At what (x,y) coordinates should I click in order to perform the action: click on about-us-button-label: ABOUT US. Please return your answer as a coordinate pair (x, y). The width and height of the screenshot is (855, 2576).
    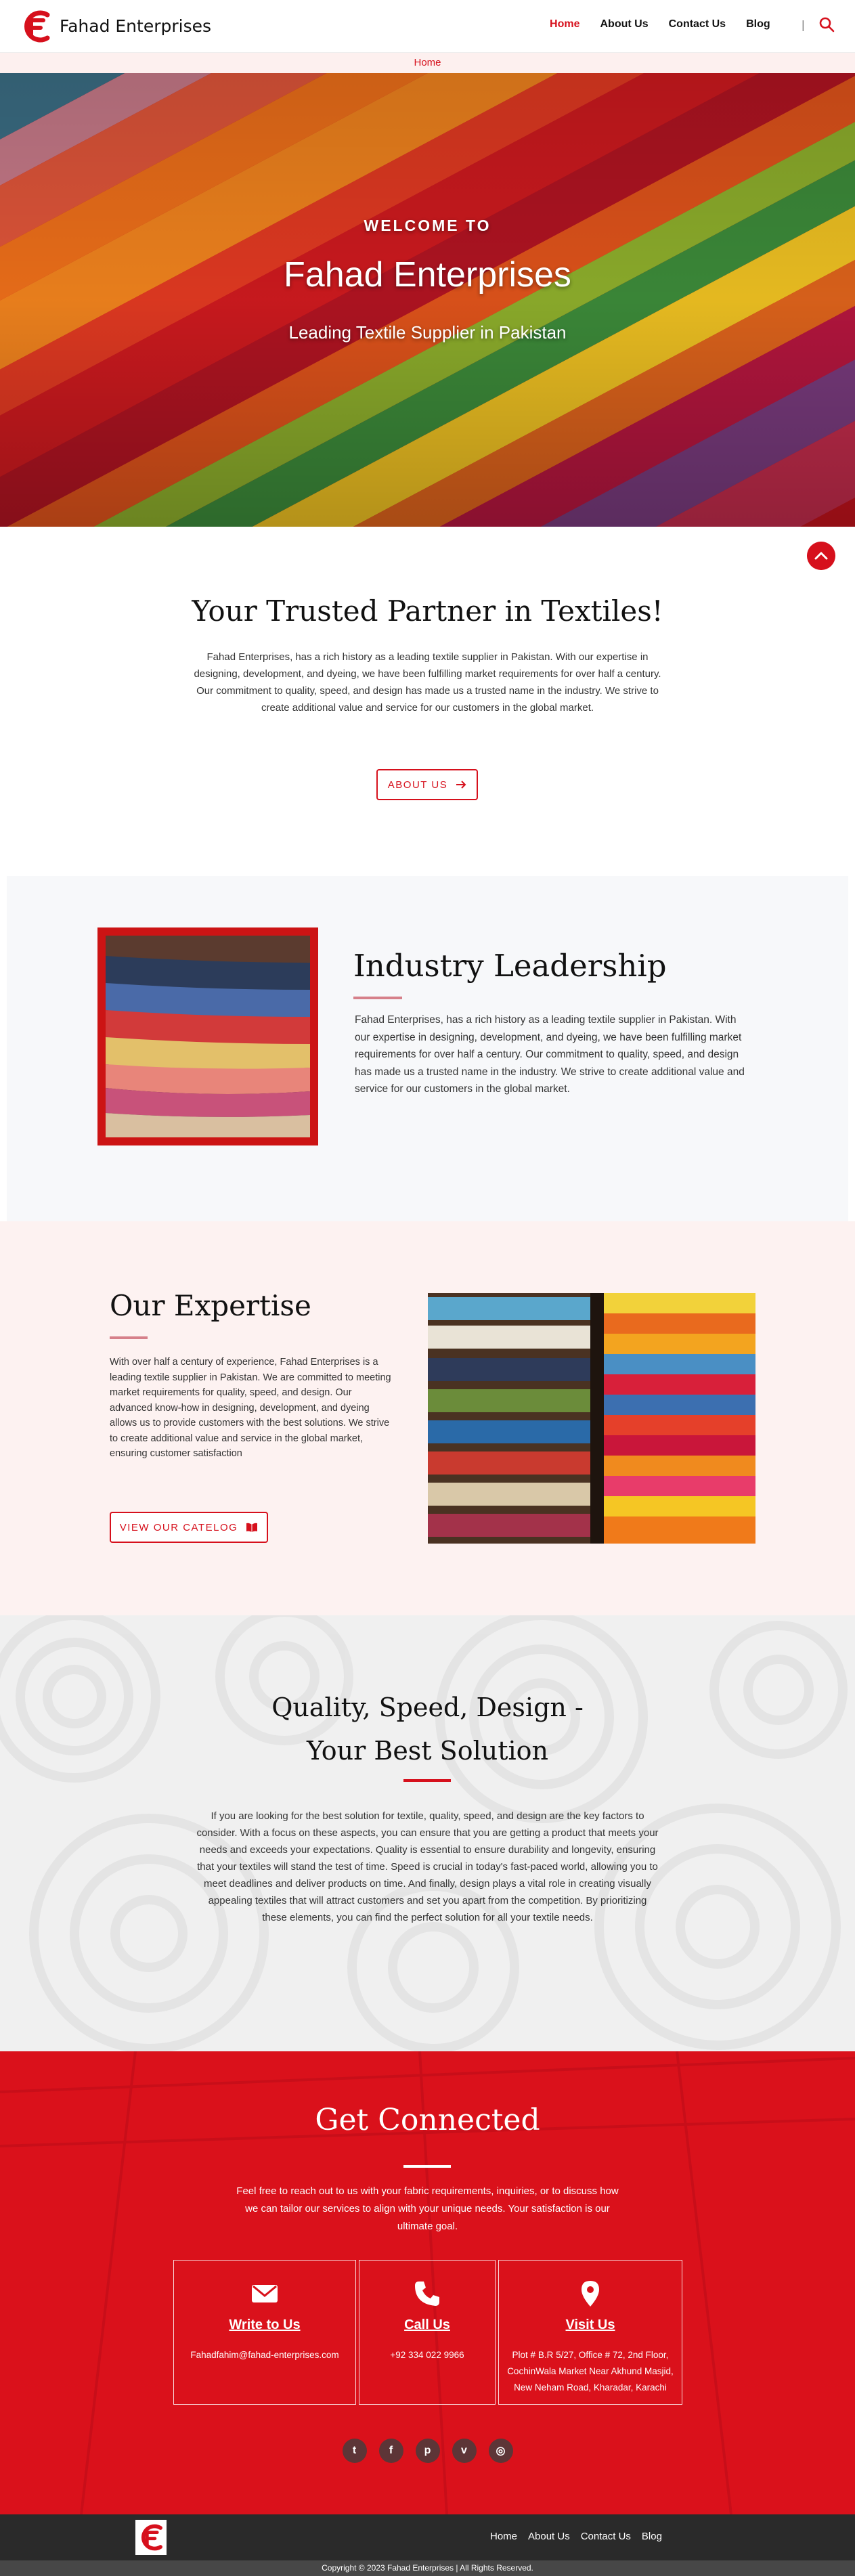
    Looking at the image, I should click on (417, 785).